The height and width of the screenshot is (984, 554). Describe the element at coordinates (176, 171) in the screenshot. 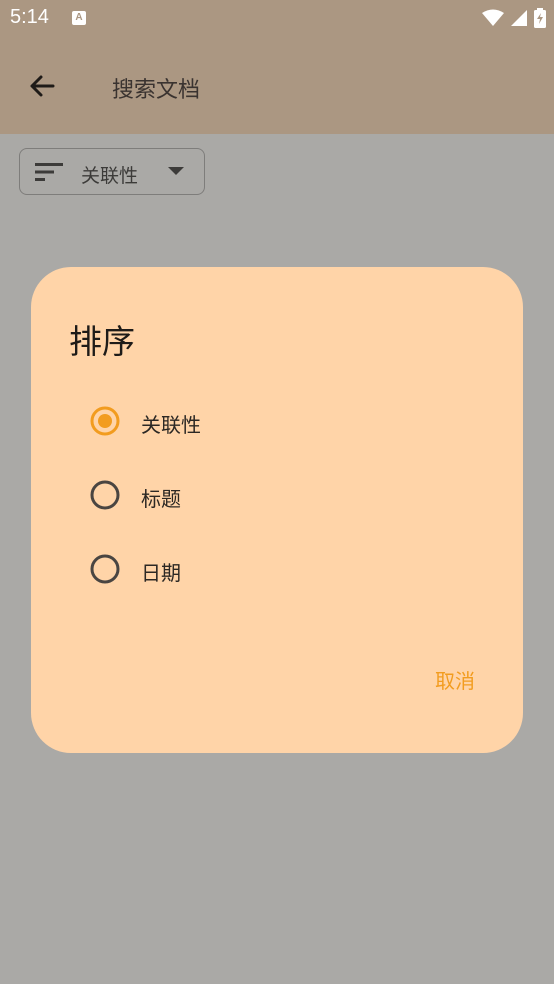

I see `dropdown-arrow-icon` at that location.